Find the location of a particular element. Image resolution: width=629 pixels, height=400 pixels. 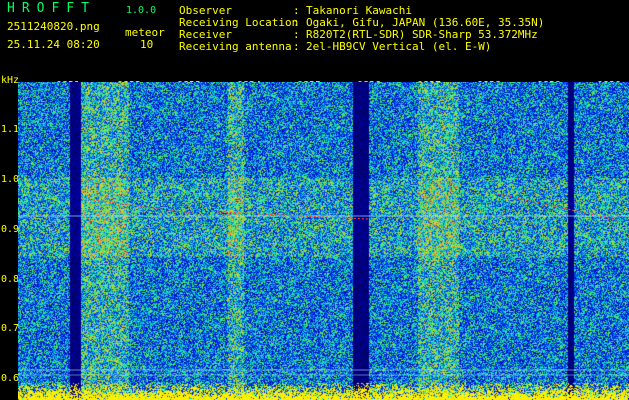

y-tick-label: 0.9 is located at coordinates (10, 229).